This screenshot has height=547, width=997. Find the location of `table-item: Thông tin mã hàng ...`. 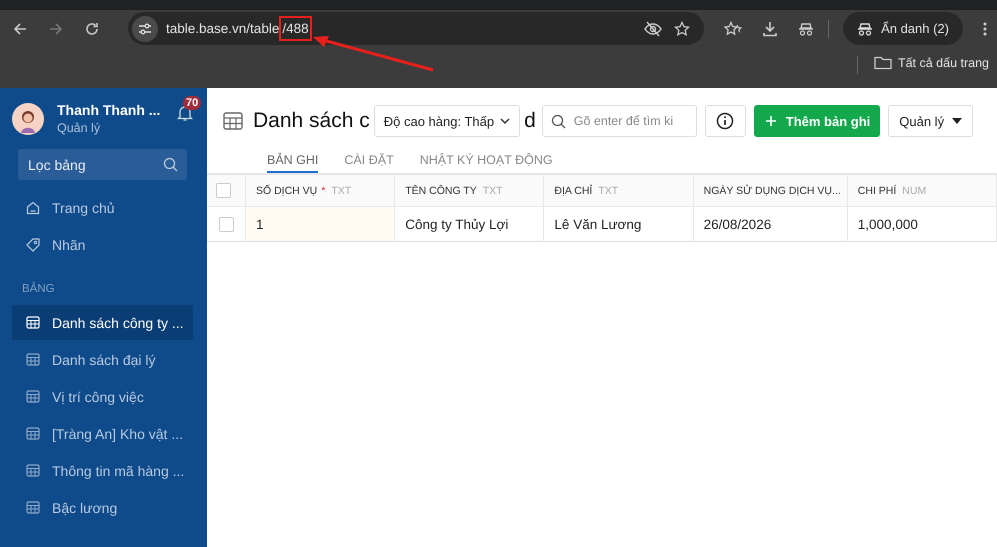

table-item: Thông tin mã hàng ... is located at coordinates (102, 470).